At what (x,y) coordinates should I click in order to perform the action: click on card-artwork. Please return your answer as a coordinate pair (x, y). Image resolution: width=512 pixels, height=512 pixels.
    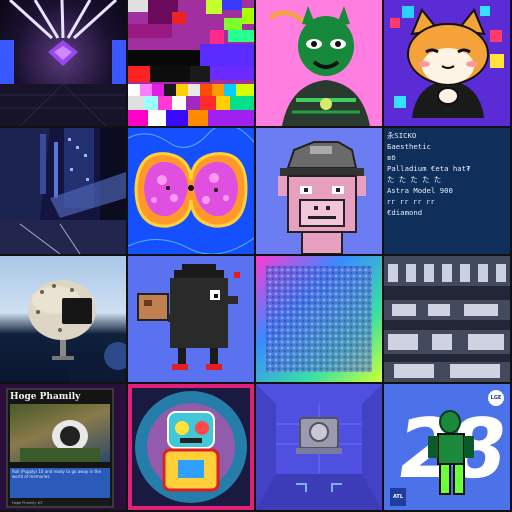
    Looking at the image, I should click on (60, 433).